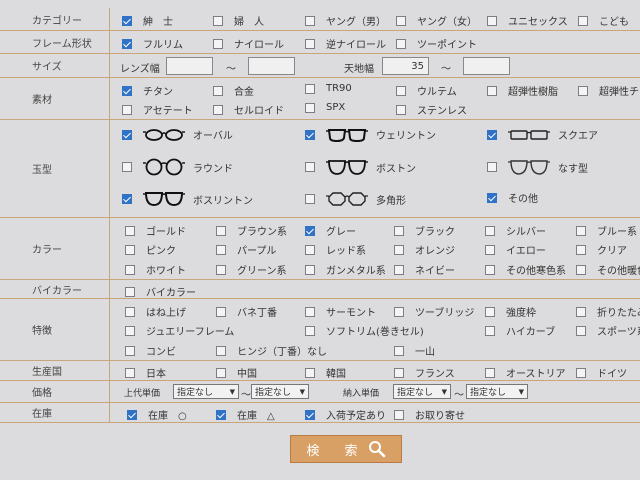 This screenshot has width=640, height=480. I want to click on retail-price-from-select: 指定なし ▼, so click(206, 391).